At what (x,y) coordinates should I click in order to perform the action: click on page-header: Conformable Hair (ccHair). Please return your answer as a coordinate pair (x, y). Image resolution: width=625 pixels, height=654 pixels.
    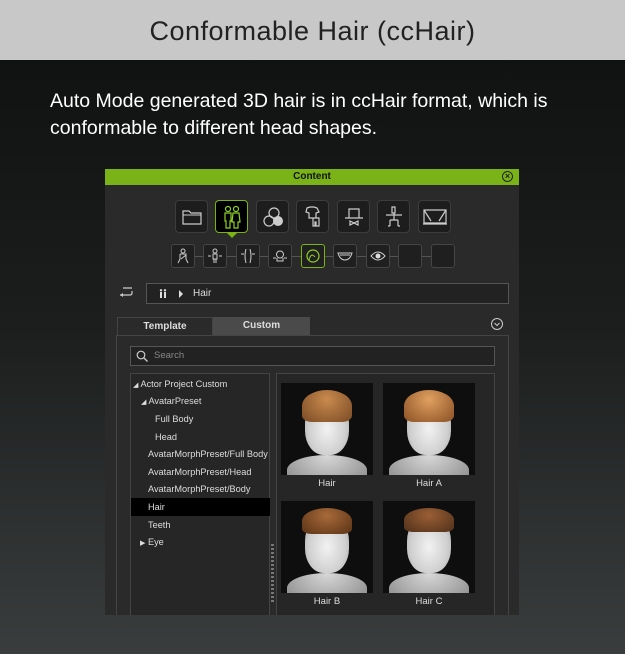
    Looking at the image, I should click on (312, 30).